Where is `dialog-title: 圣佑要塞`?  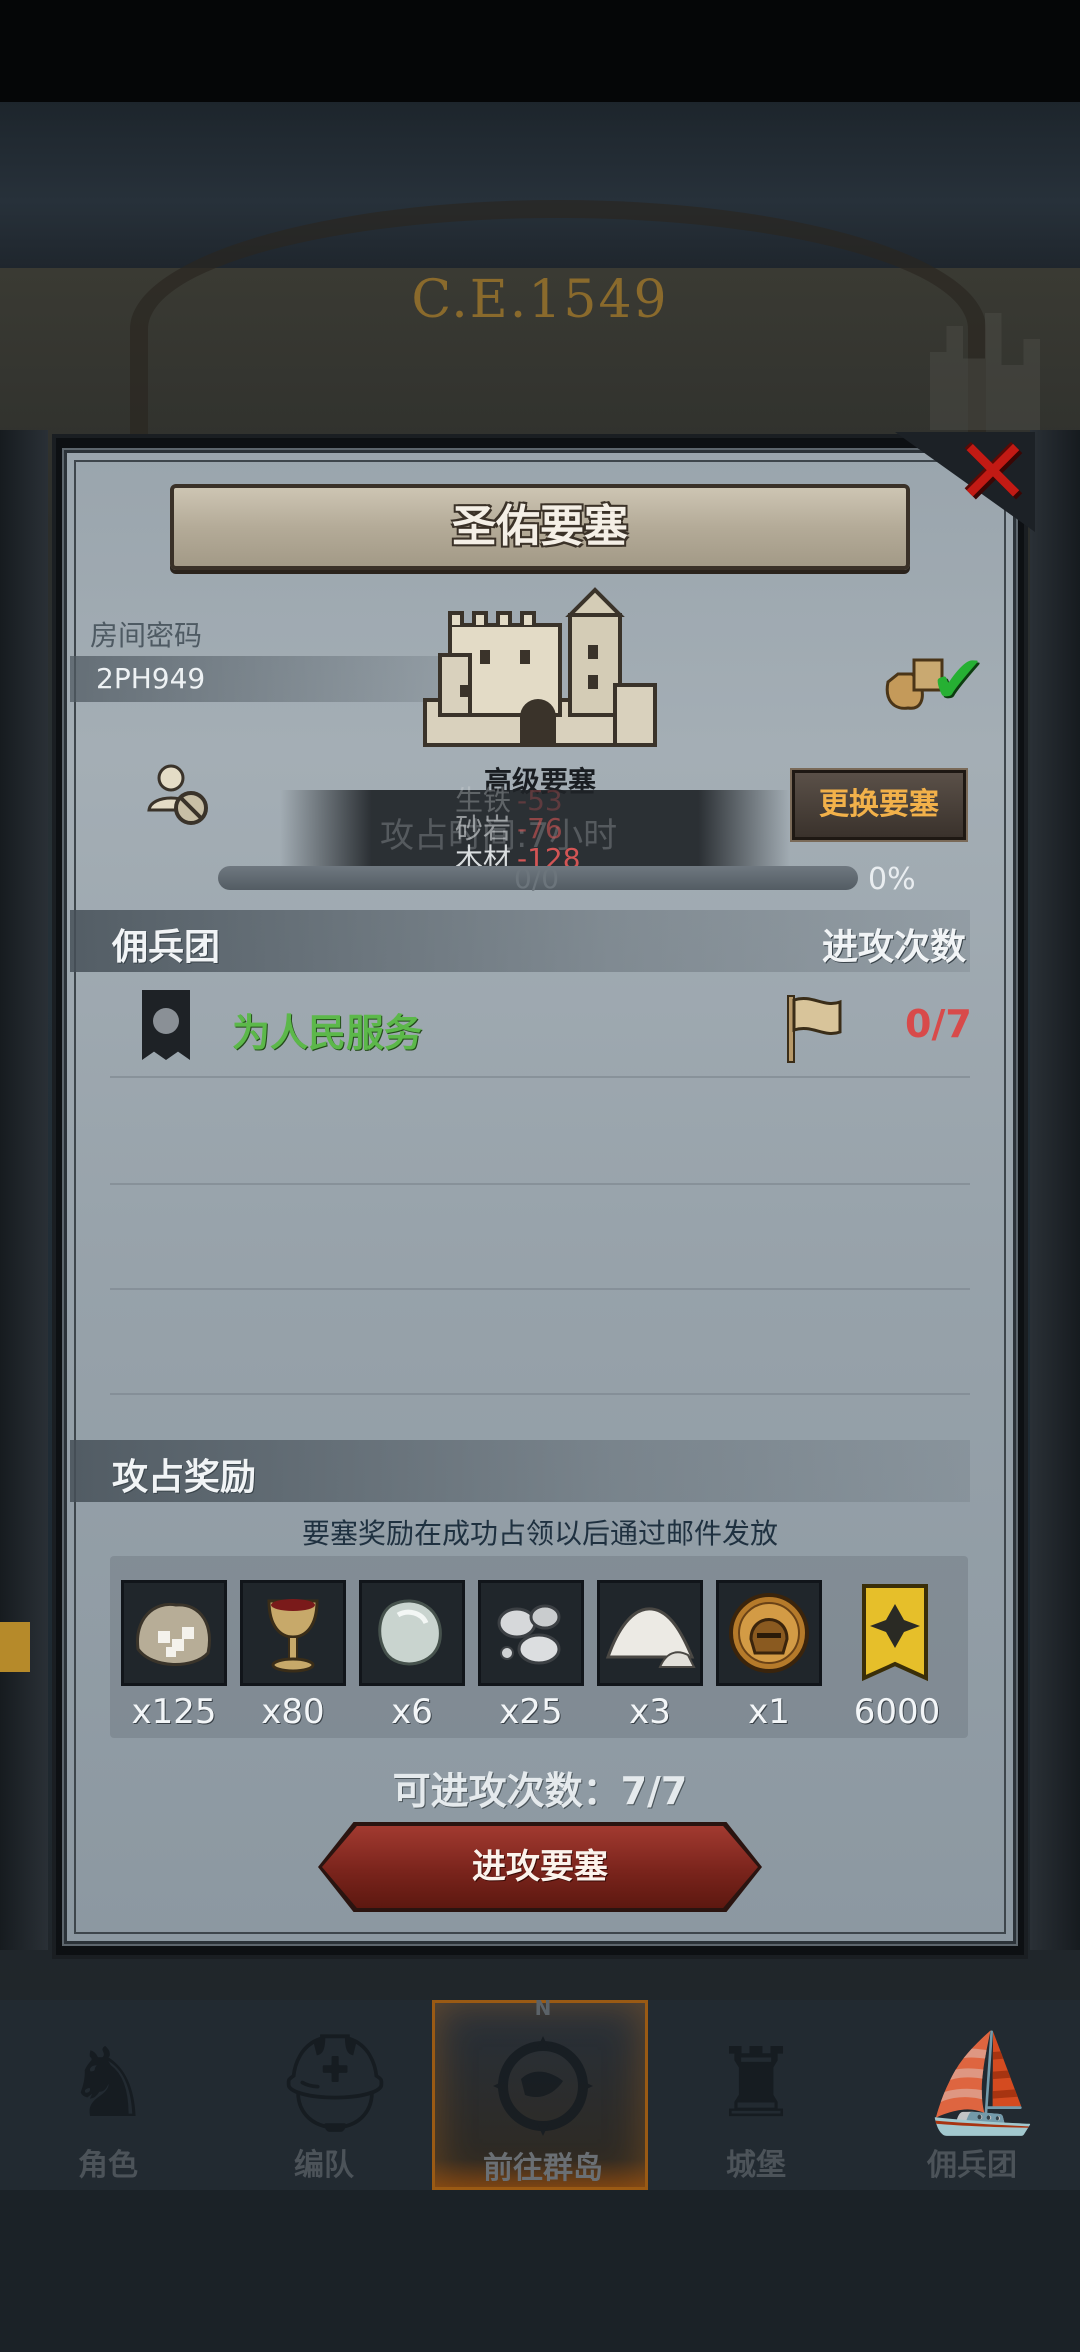
dialog-title: 圣佑要塞 is located at coordinates (540, 526).